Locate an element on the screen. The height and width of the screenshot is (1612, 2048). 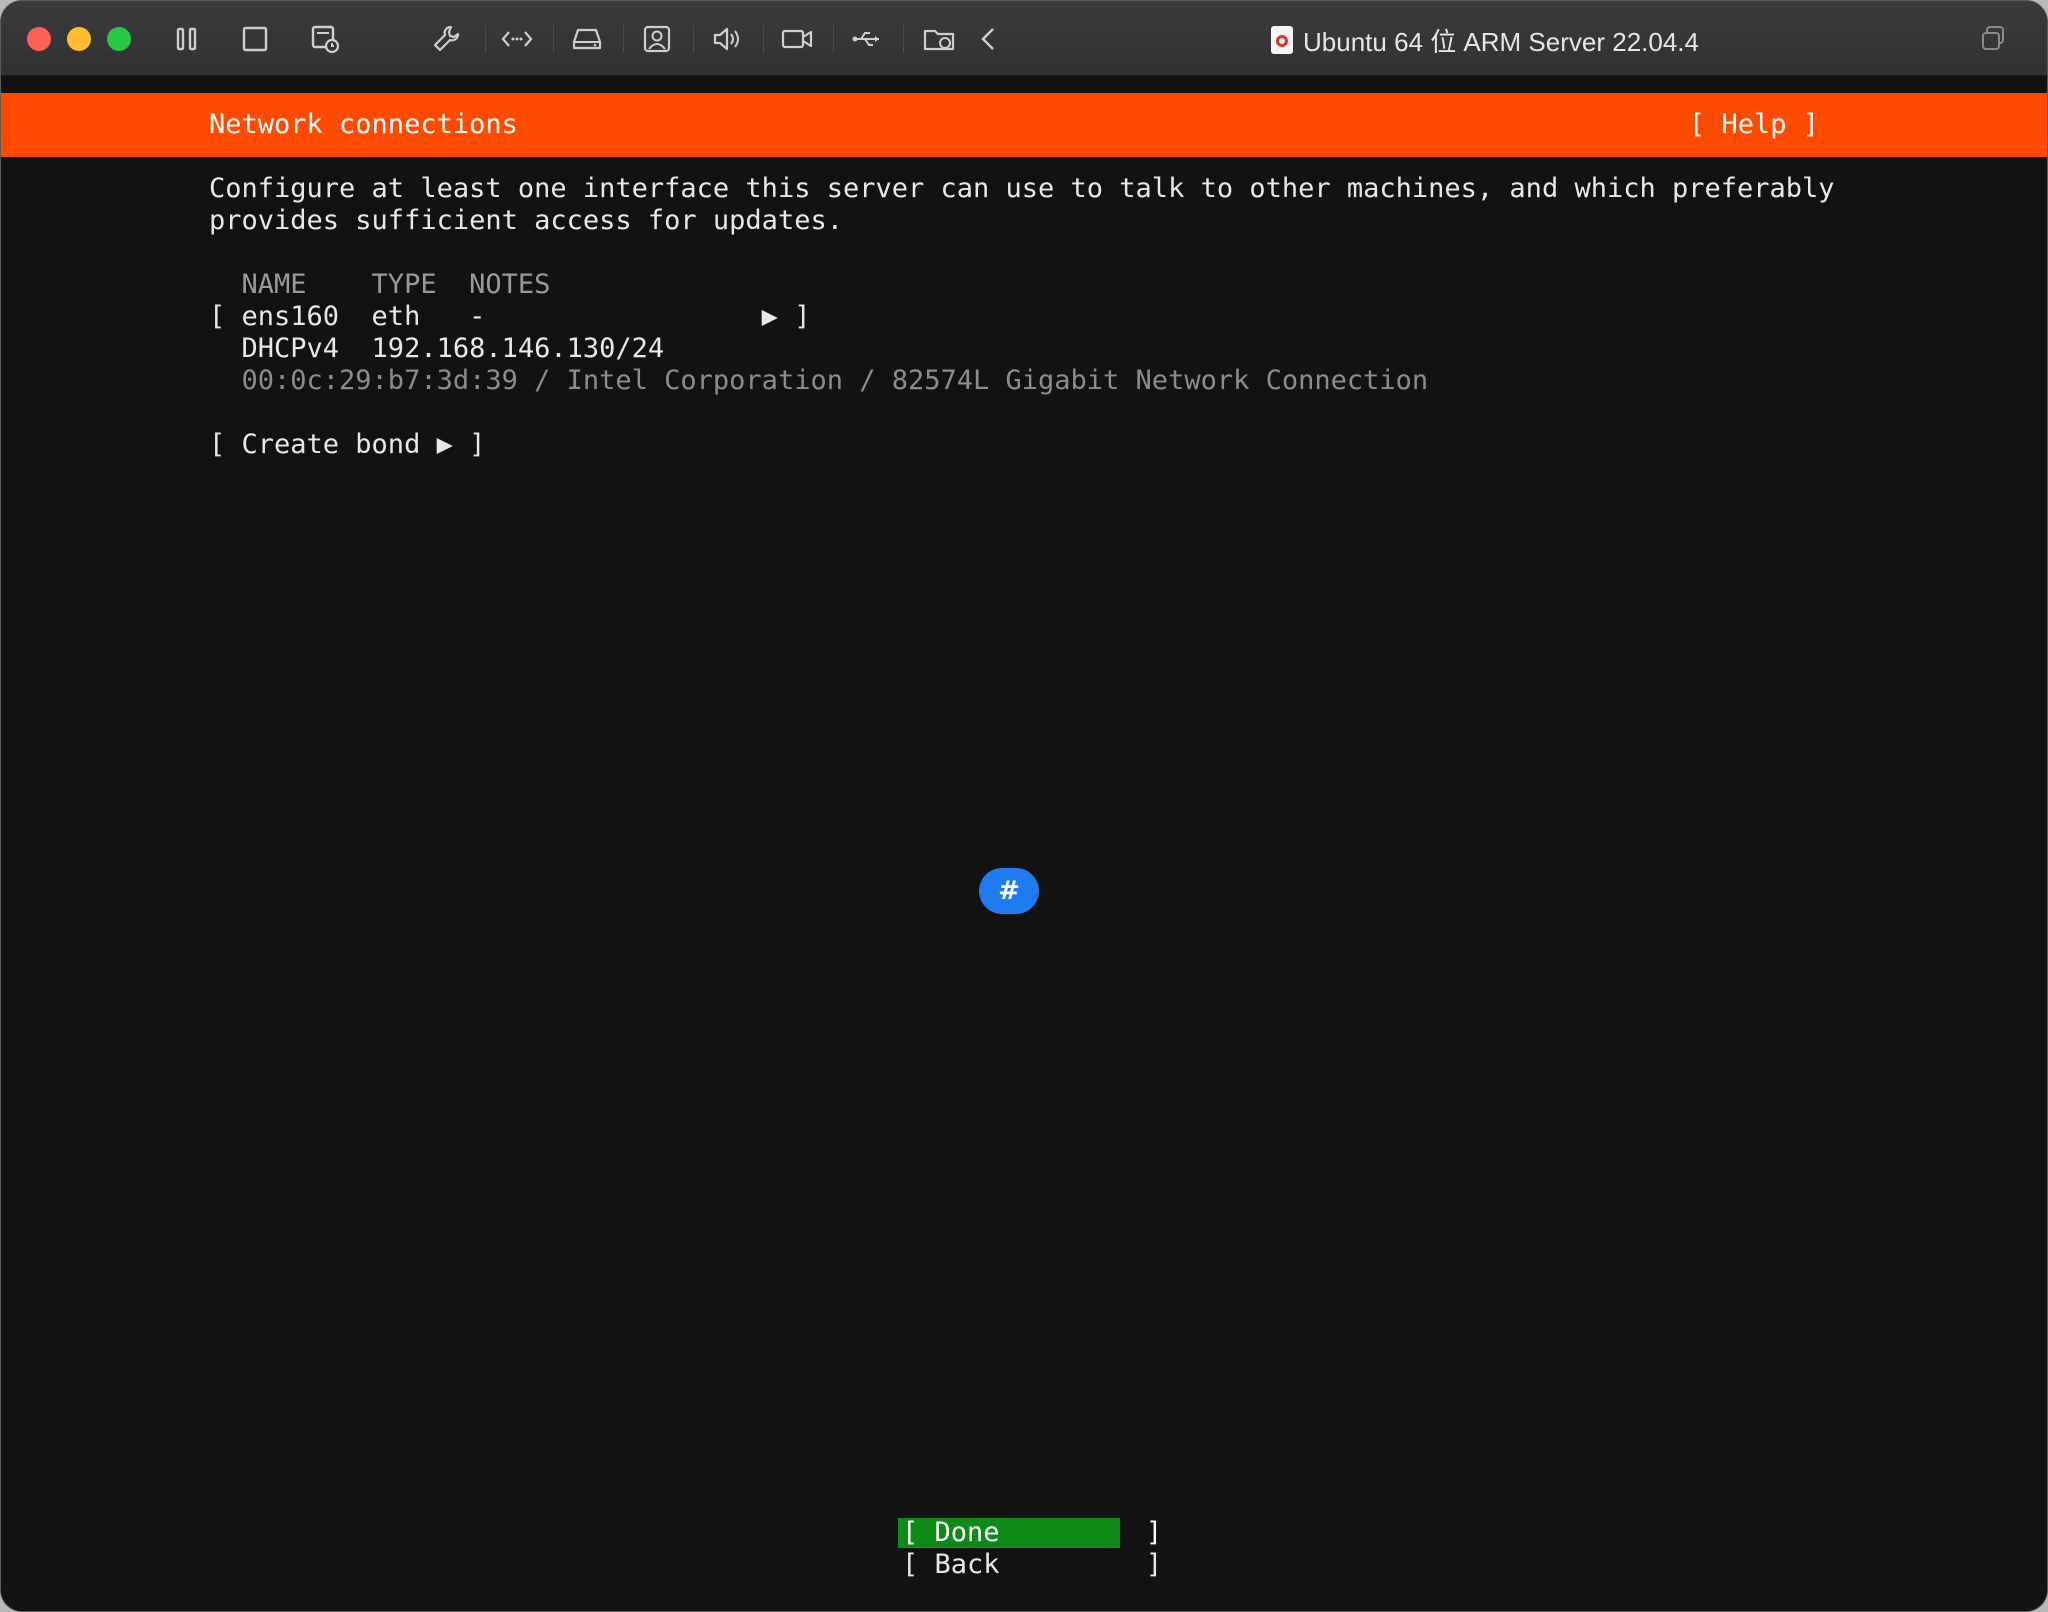
close-window-button is located at coordinates (39, 39).